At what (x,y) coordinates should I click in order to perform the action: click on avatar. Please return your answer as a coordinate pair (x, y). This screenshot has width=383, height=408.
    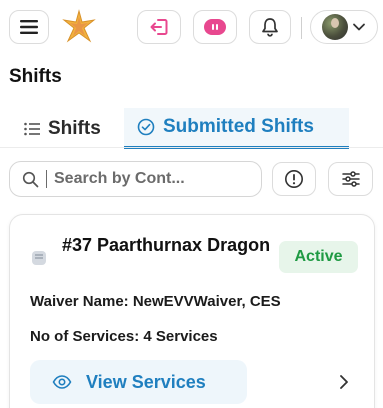
    Looking at the image, I should click on (335, 27).